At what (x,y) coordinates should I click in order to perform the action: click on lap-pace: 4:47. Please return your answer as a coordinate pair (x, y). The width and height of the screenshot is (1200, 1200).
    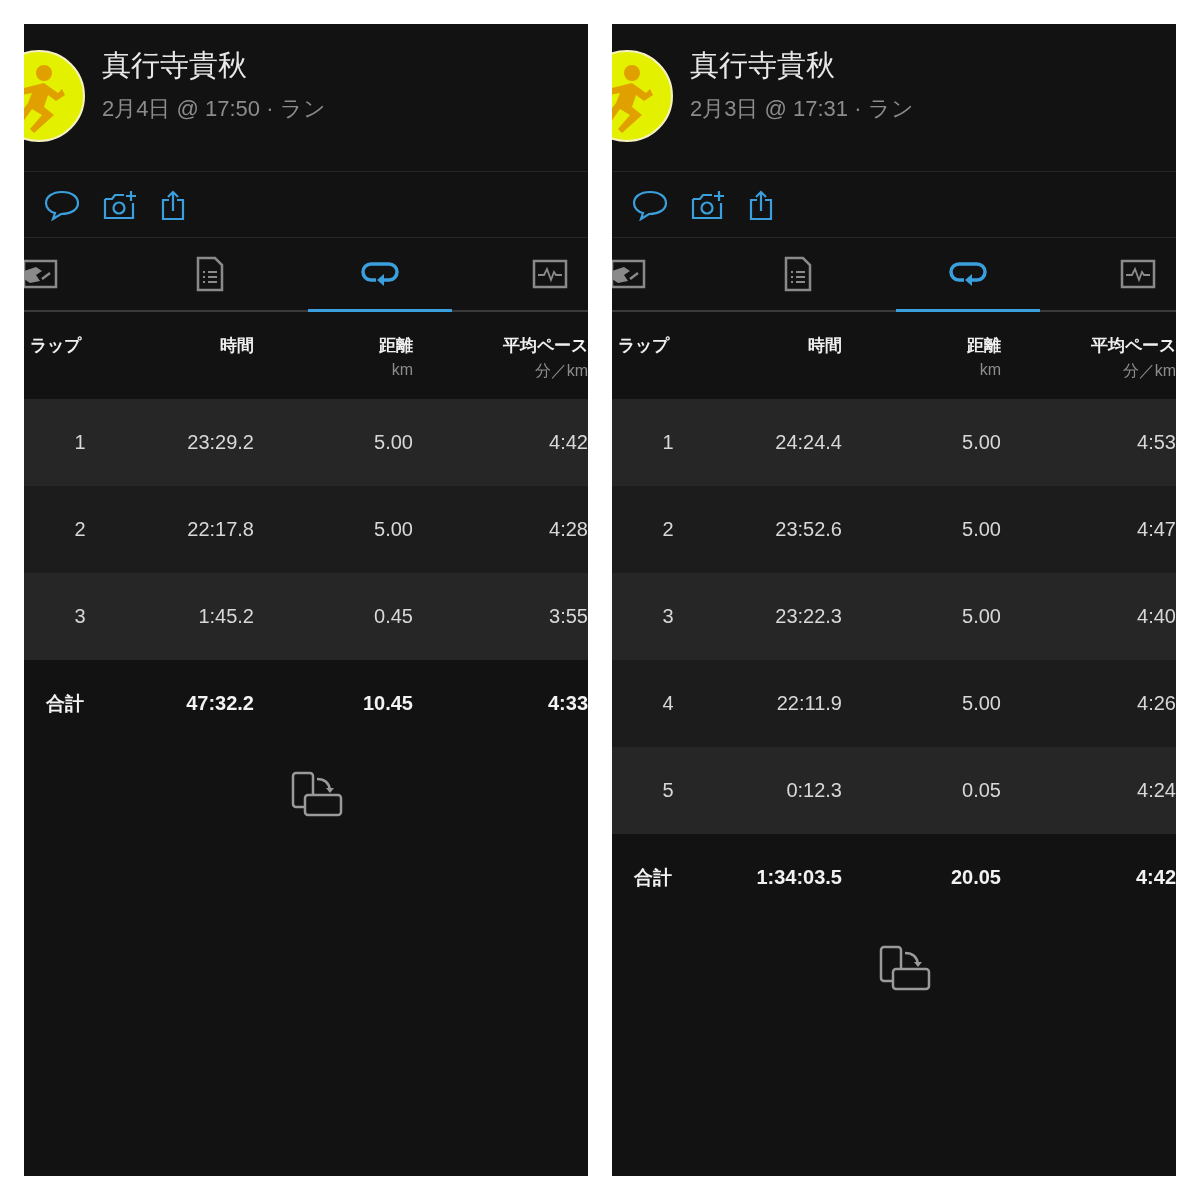
    Looking at the image, I should click on (1156, 529).